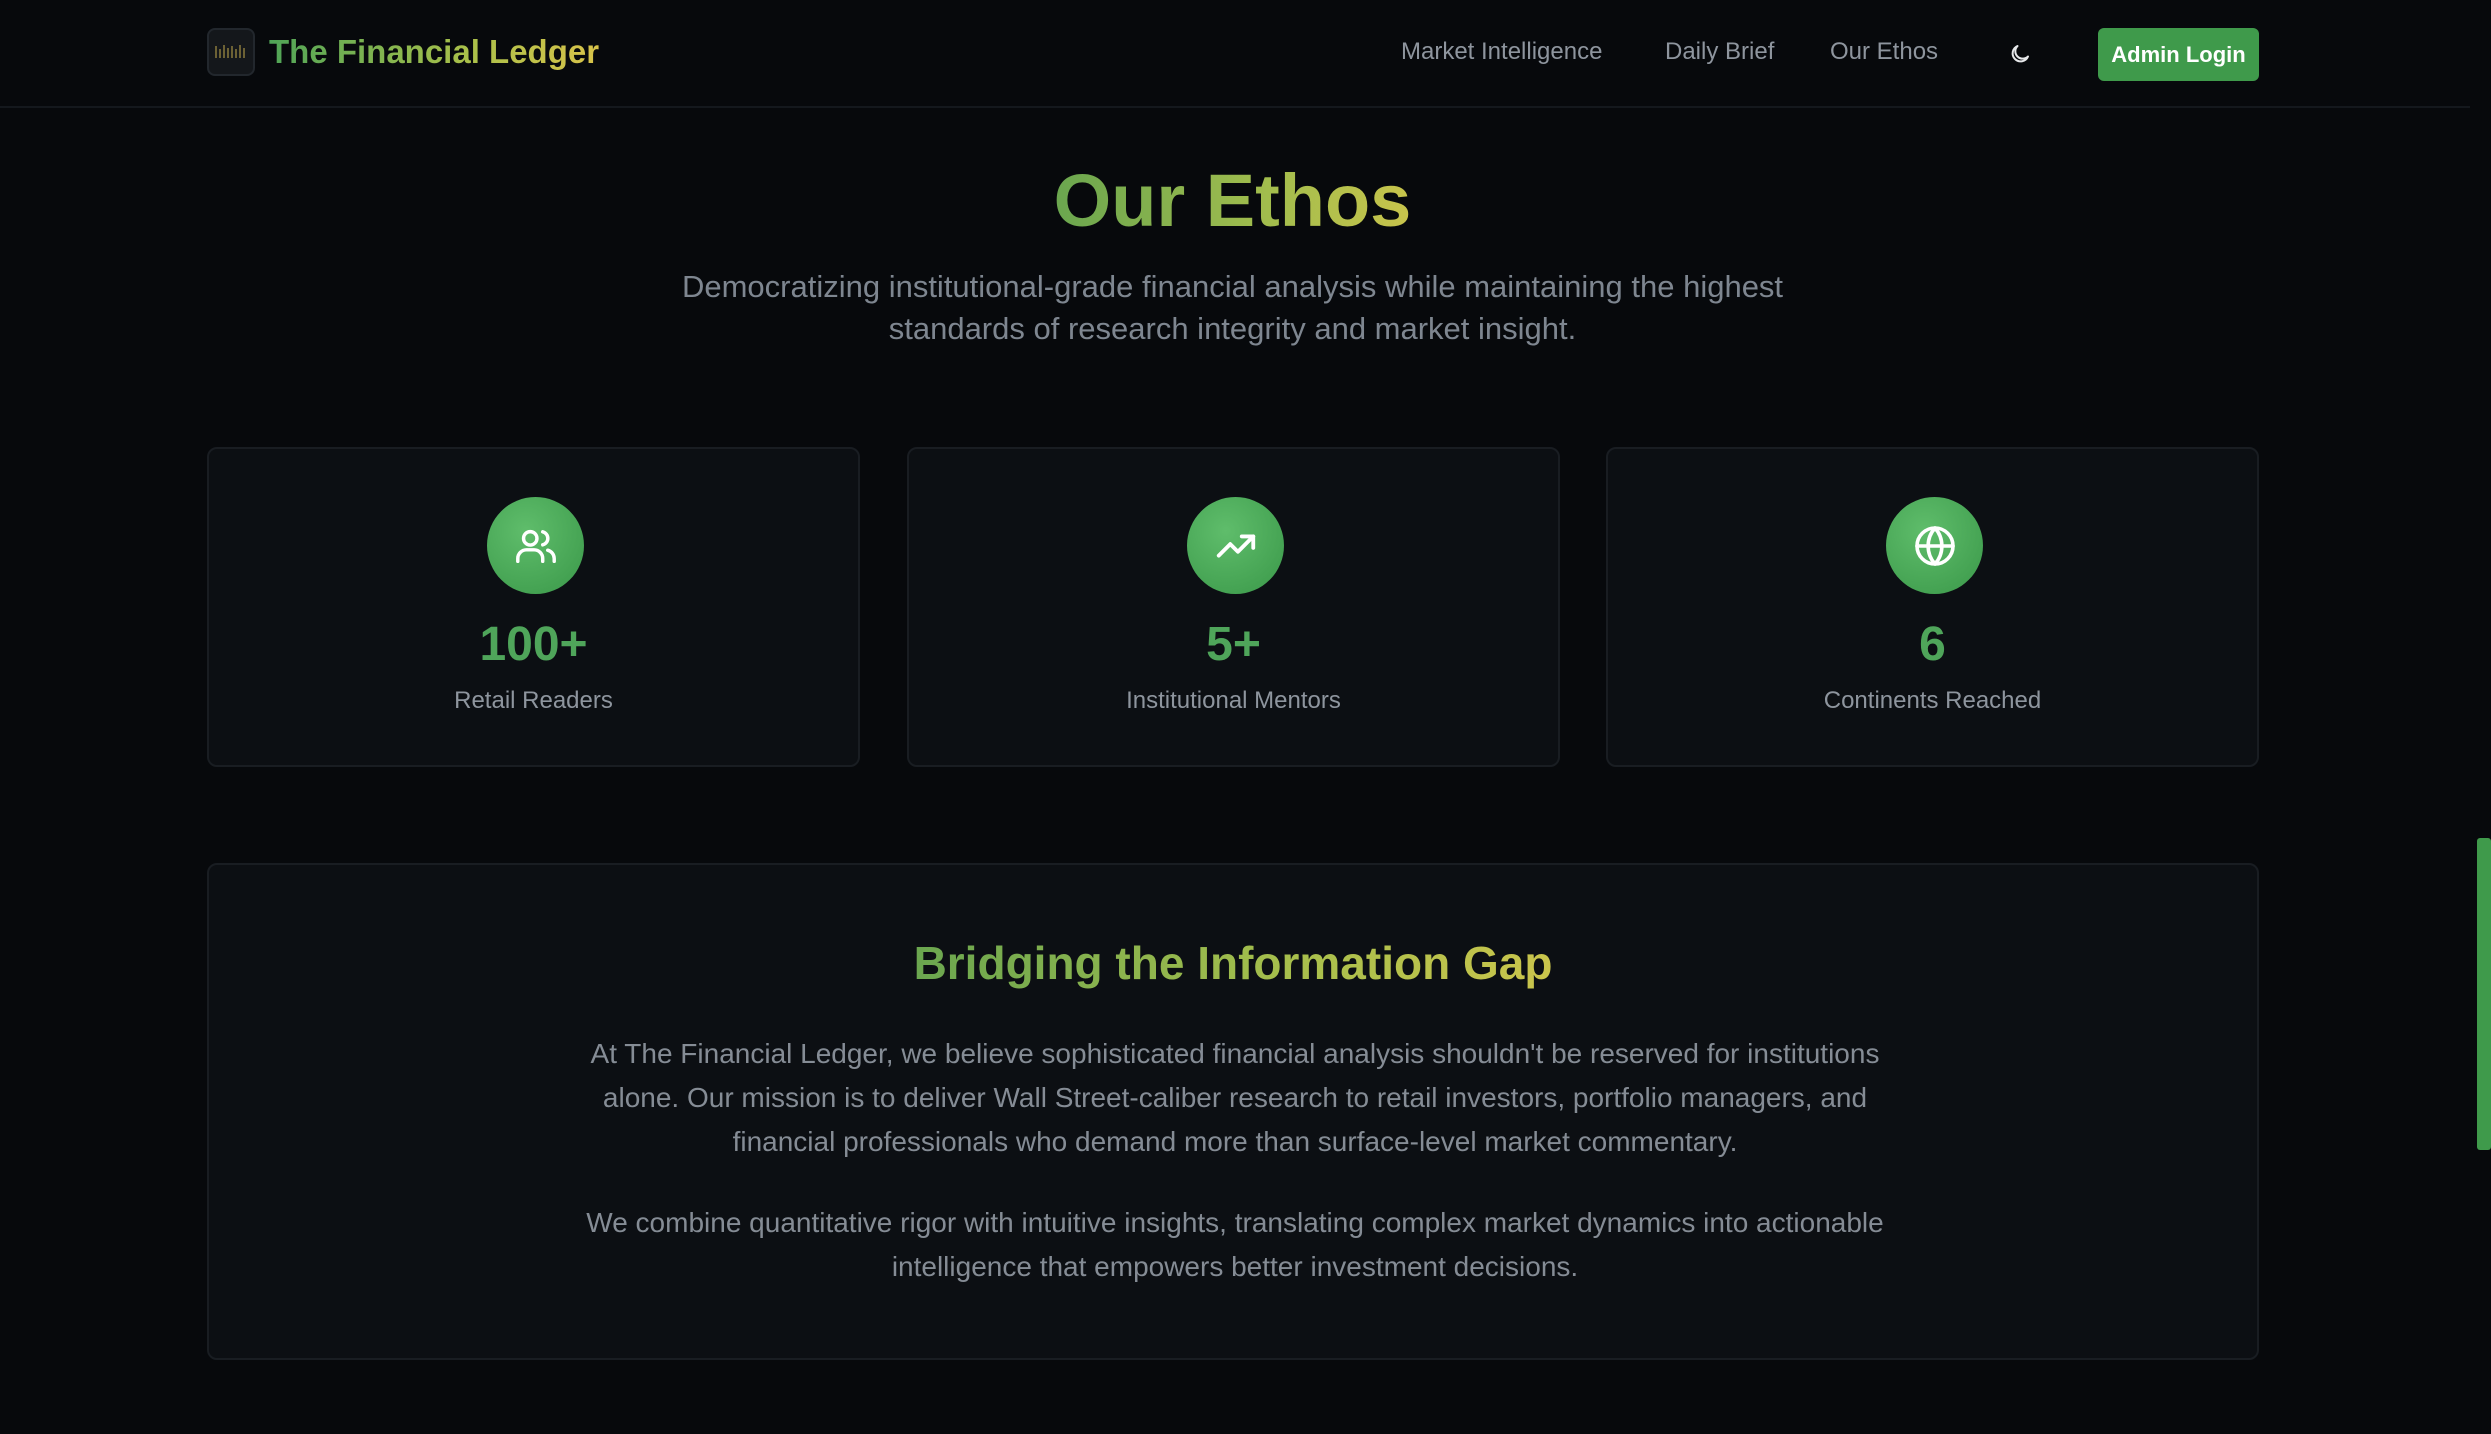 This screenshot has height=1434, width=2491. I want to click on scrollbar-track, so click(2480, 717).